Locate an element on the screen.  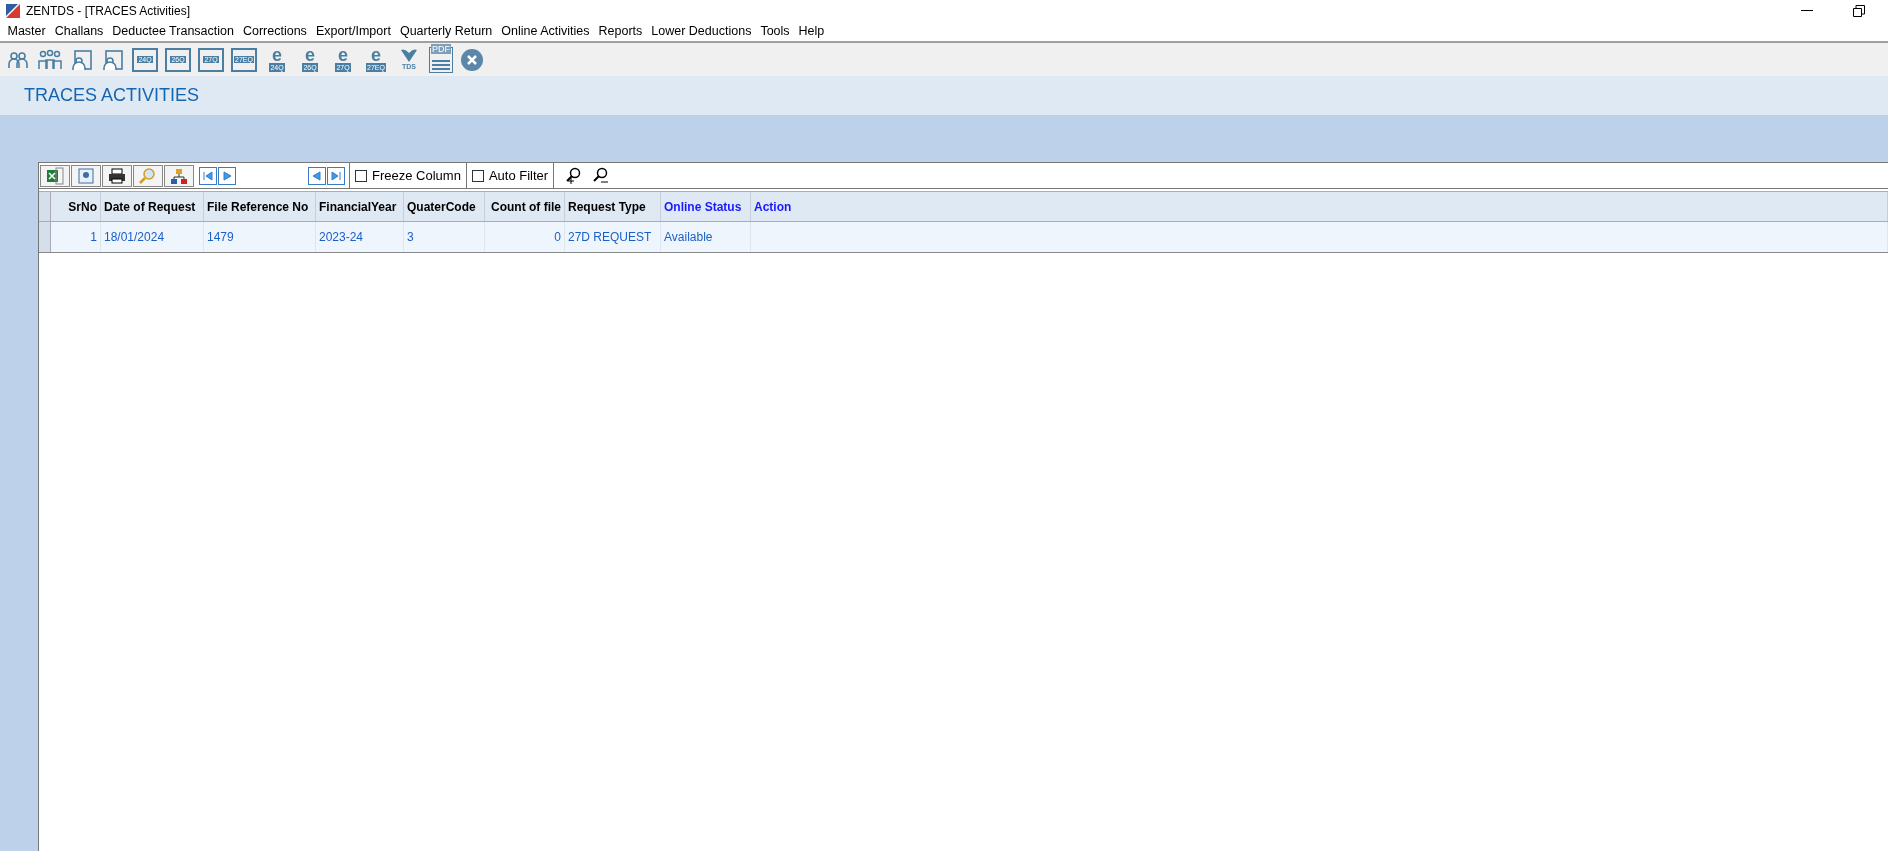
zoom-out-button is located at coordinates (601, 175).